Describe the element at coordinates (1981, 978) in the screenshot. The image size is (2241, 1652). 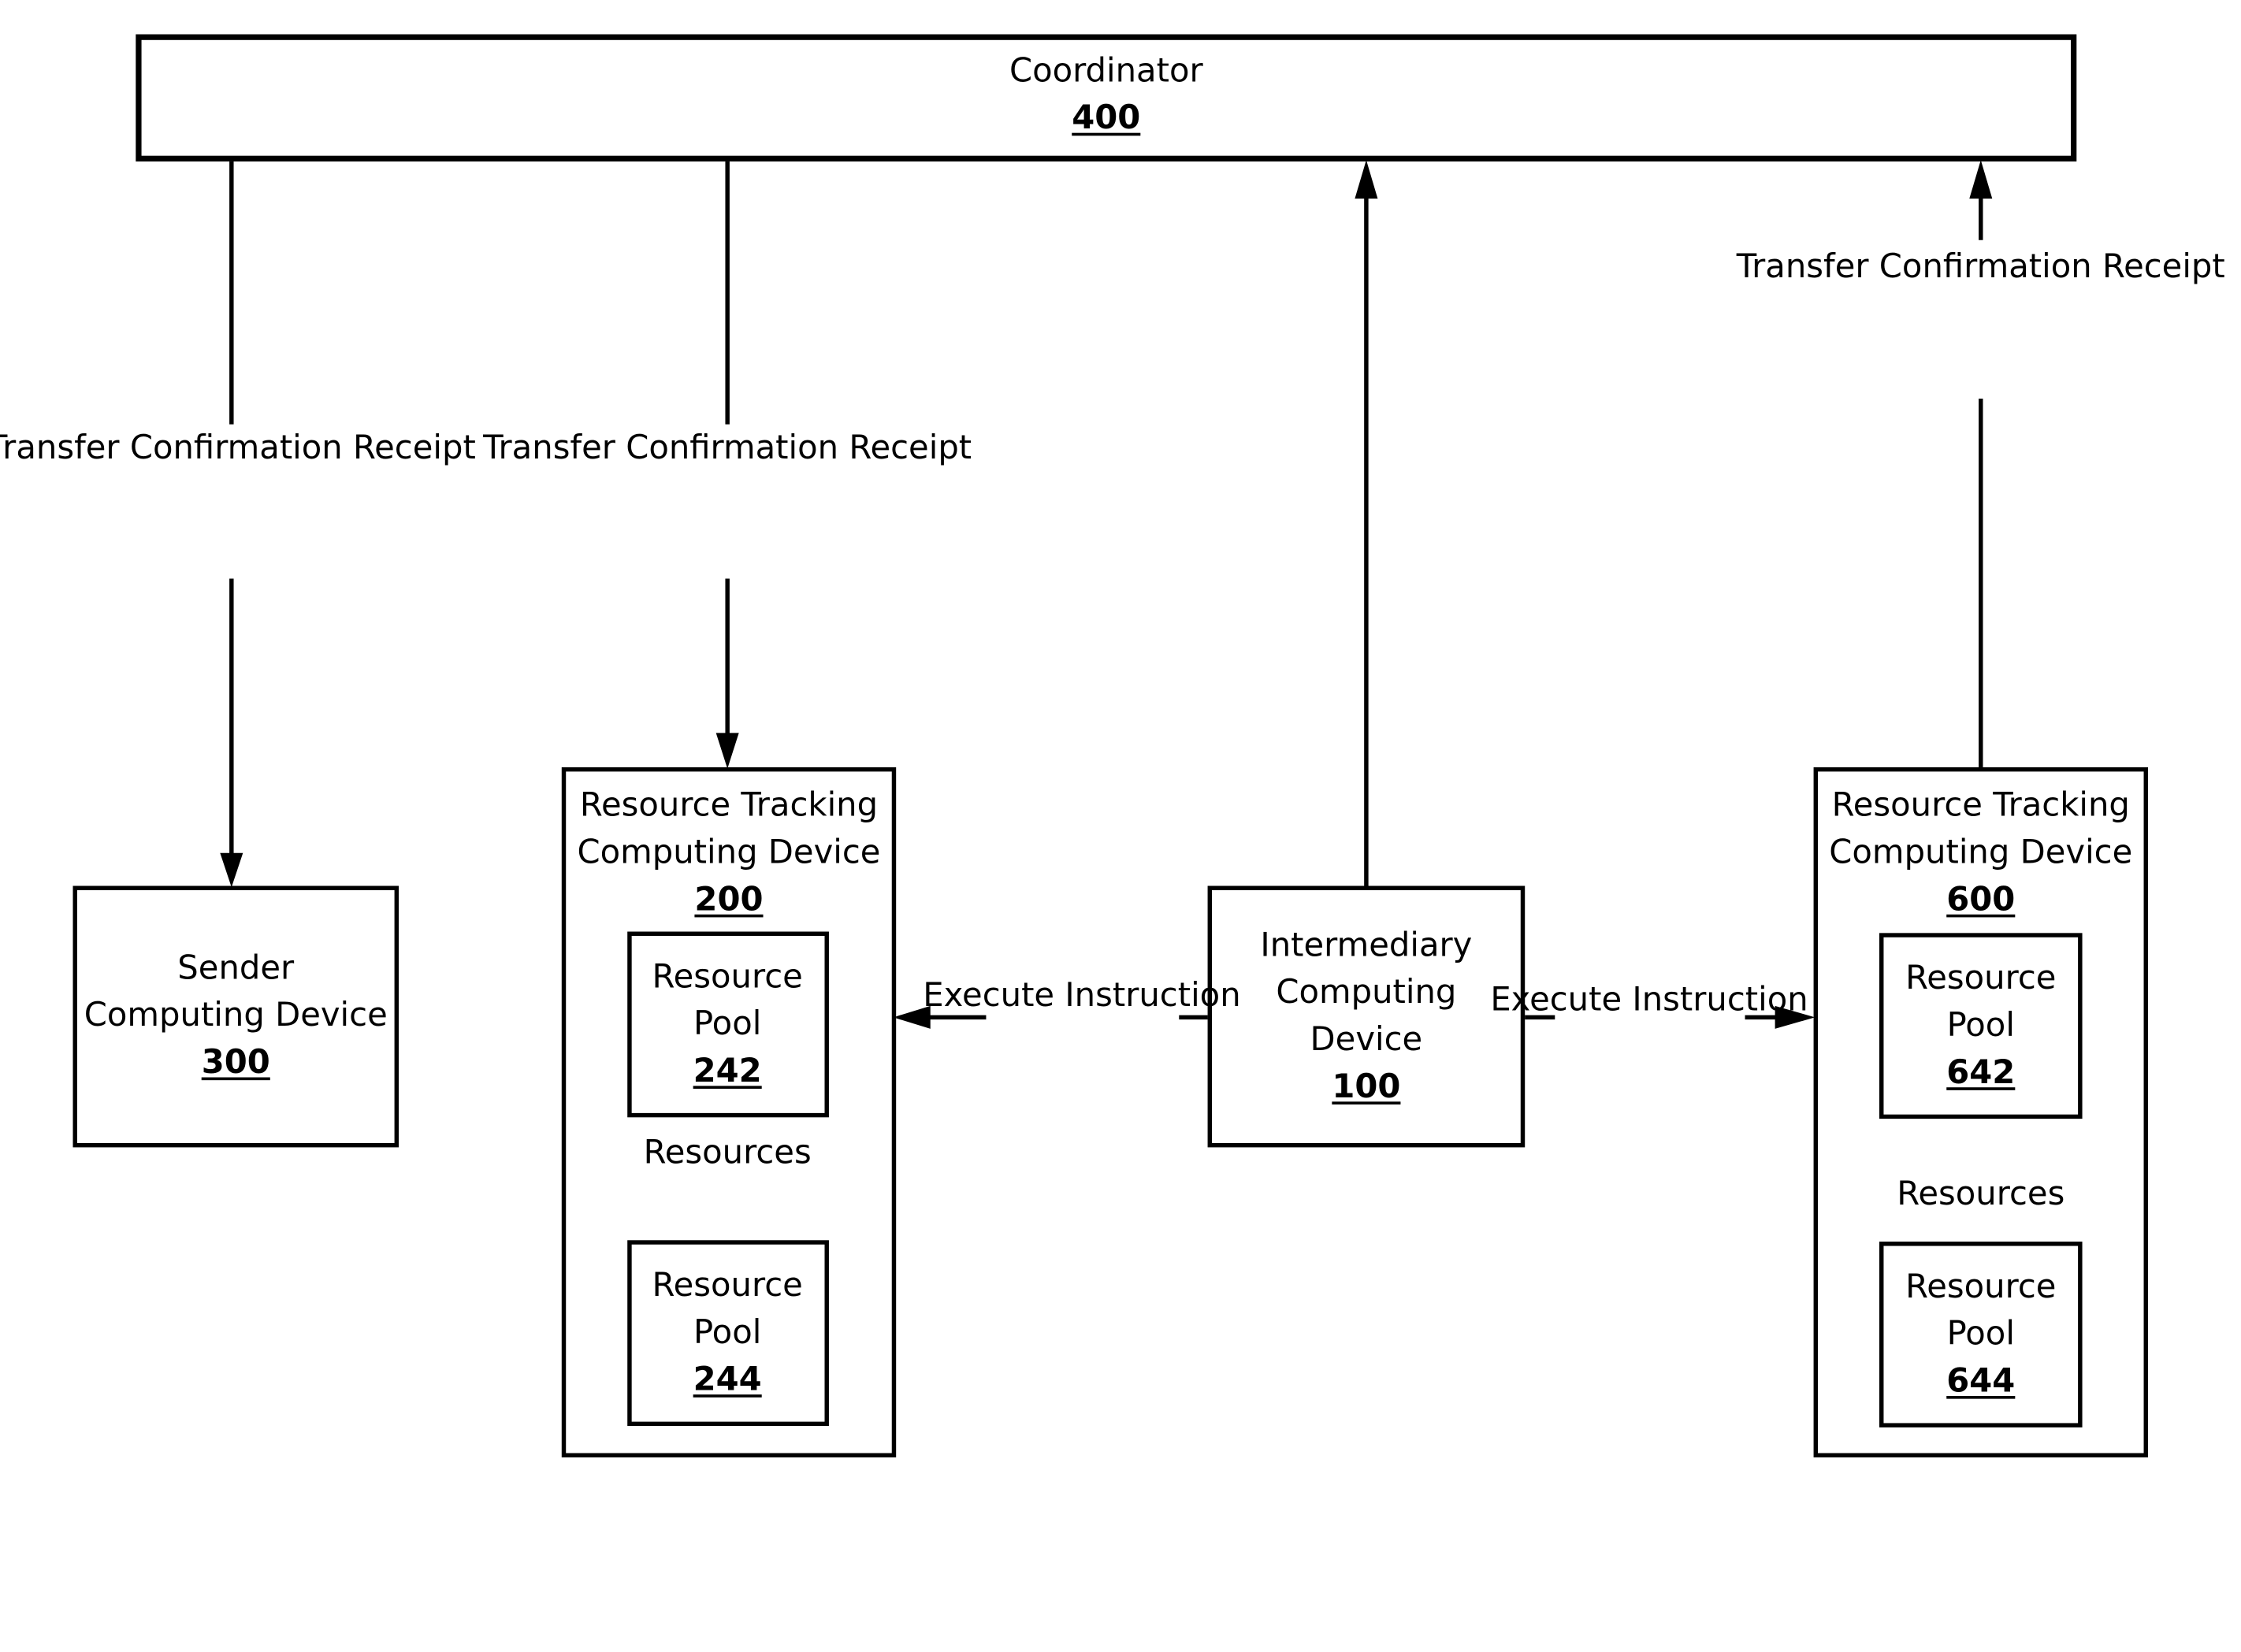
I see `pool-642-title-line: Resource` at that location.